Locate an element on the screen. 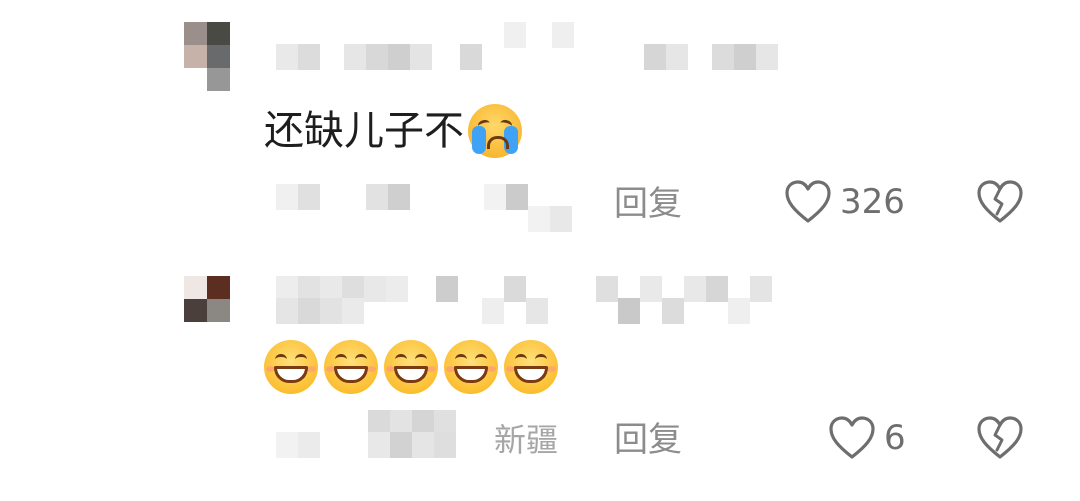  comment-text: 还缺儿子不 is located at coordinates (396, 131).